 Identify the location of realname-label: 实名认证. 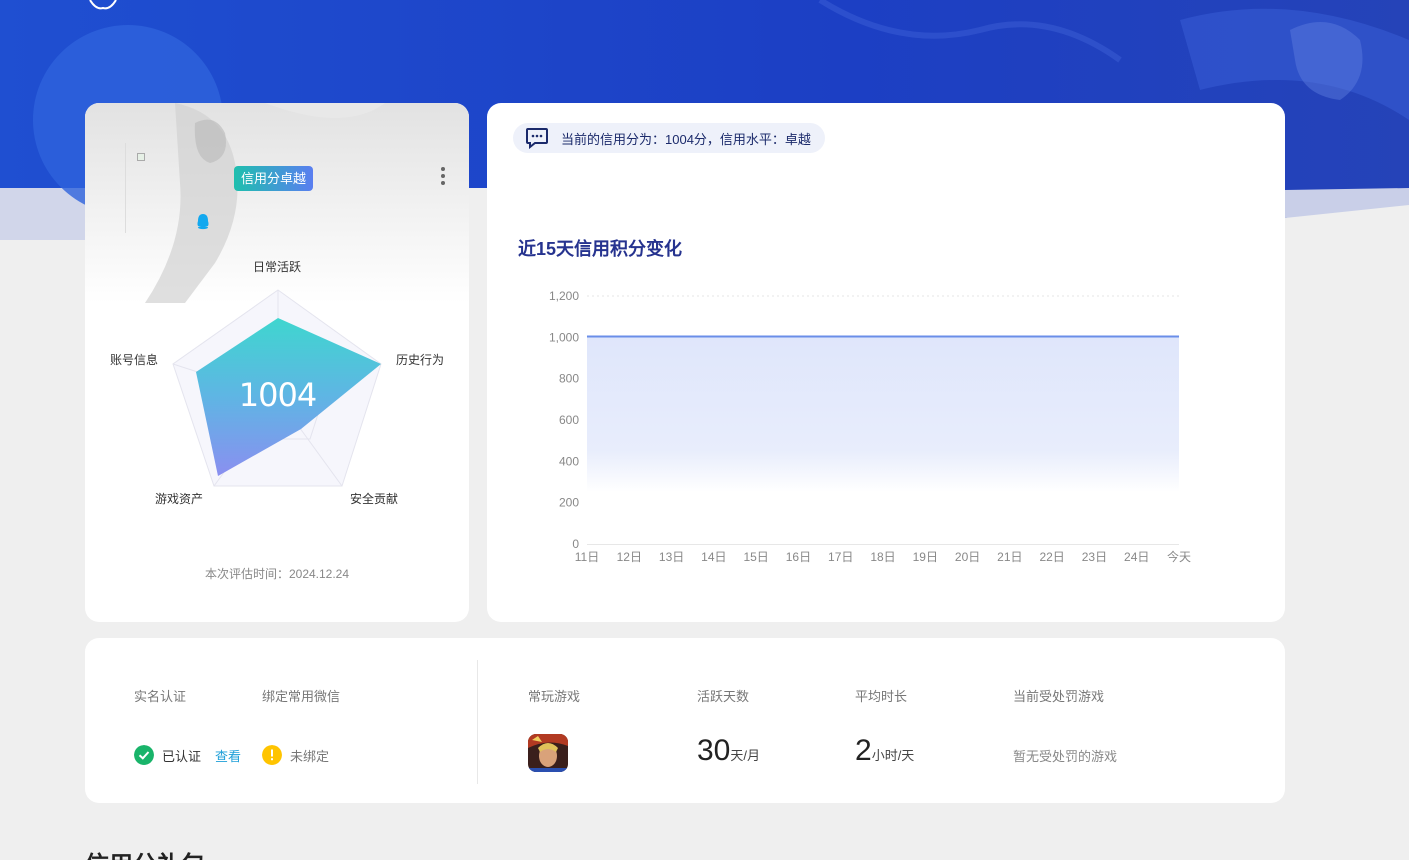
(160, 696).